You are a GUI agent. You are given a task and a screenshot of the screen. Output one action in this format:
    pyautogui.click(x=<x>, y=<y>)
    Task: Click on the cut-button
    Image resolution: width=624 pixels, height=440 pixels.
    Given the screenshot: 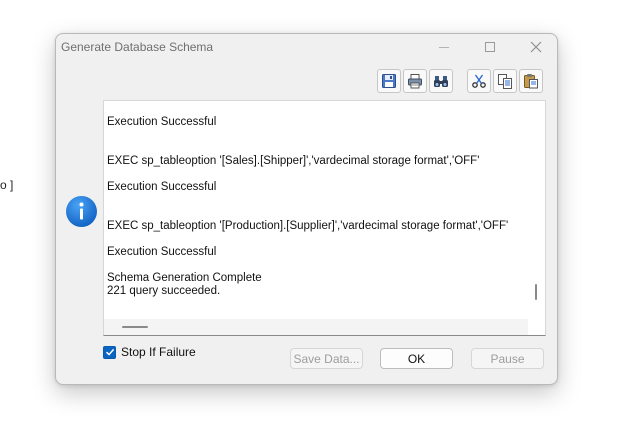 What is the action you would take?
    pyautogui.click(x=479, y=81)
    